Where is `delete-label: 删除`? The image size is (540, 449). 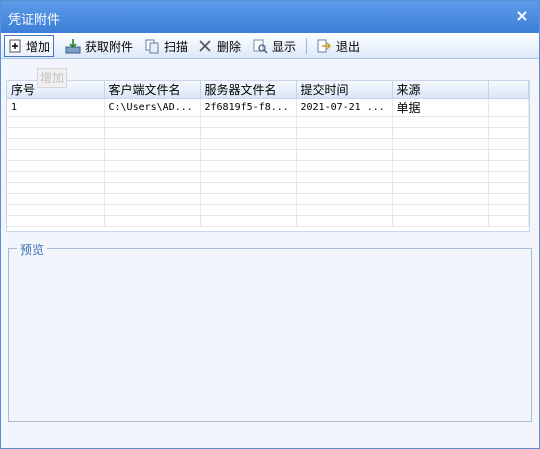 delete-label: 删除 is located at coordinates (229, 46).